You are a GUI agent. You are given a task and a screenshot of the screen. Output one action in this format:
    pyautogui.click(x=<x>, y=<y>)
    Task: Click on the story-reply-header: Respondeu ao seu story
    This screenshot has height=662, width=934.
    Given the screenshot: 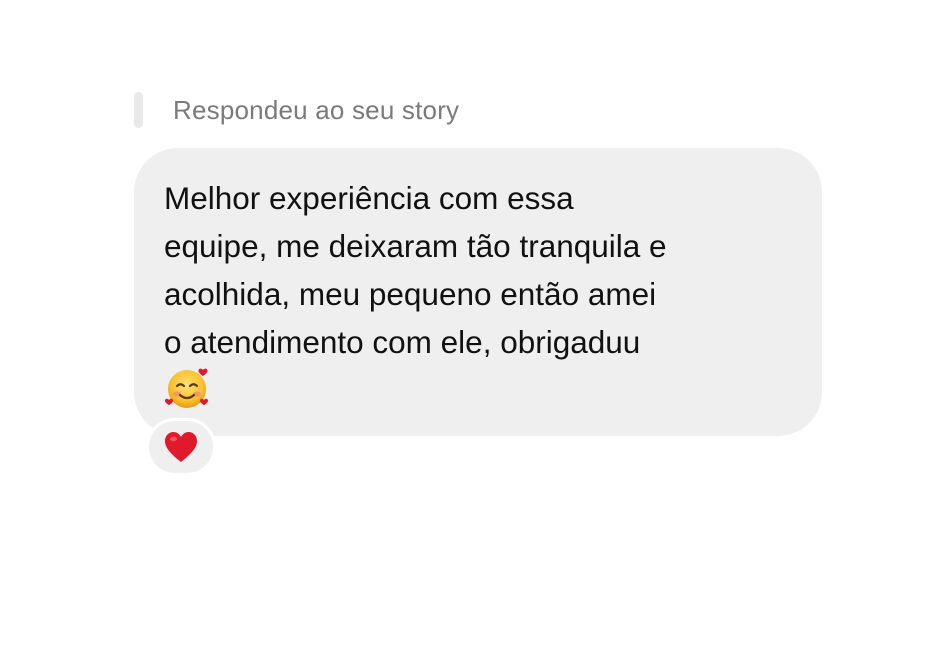 What is the action you would take?
    pyautogui.click(x=296, y=110)
    